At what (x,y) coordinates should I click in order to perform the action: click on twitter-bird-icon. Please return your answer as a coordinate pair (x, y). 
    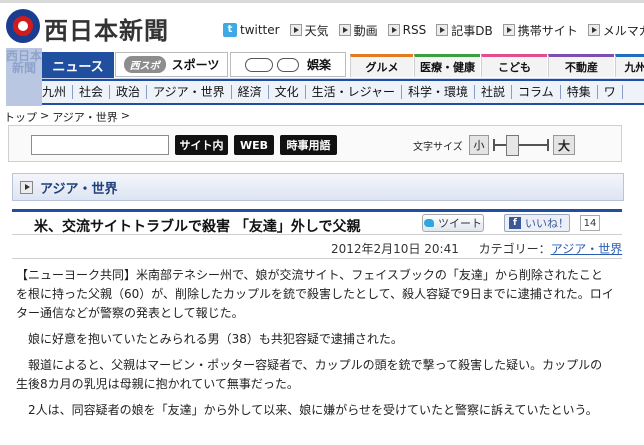
    Looking at the image, I should click on (429, 223).